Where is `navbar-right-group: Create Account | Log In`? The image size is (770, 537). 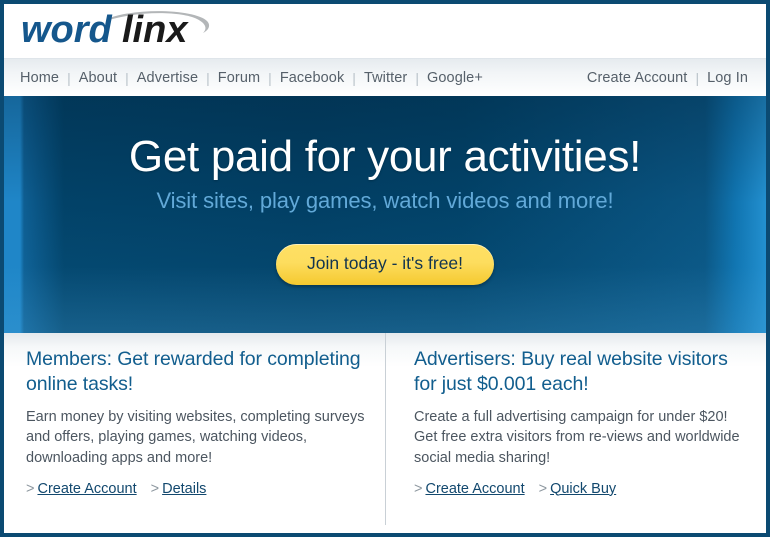 navbar-right-group: Create Account | Log In is located at coordinates (667, 78).